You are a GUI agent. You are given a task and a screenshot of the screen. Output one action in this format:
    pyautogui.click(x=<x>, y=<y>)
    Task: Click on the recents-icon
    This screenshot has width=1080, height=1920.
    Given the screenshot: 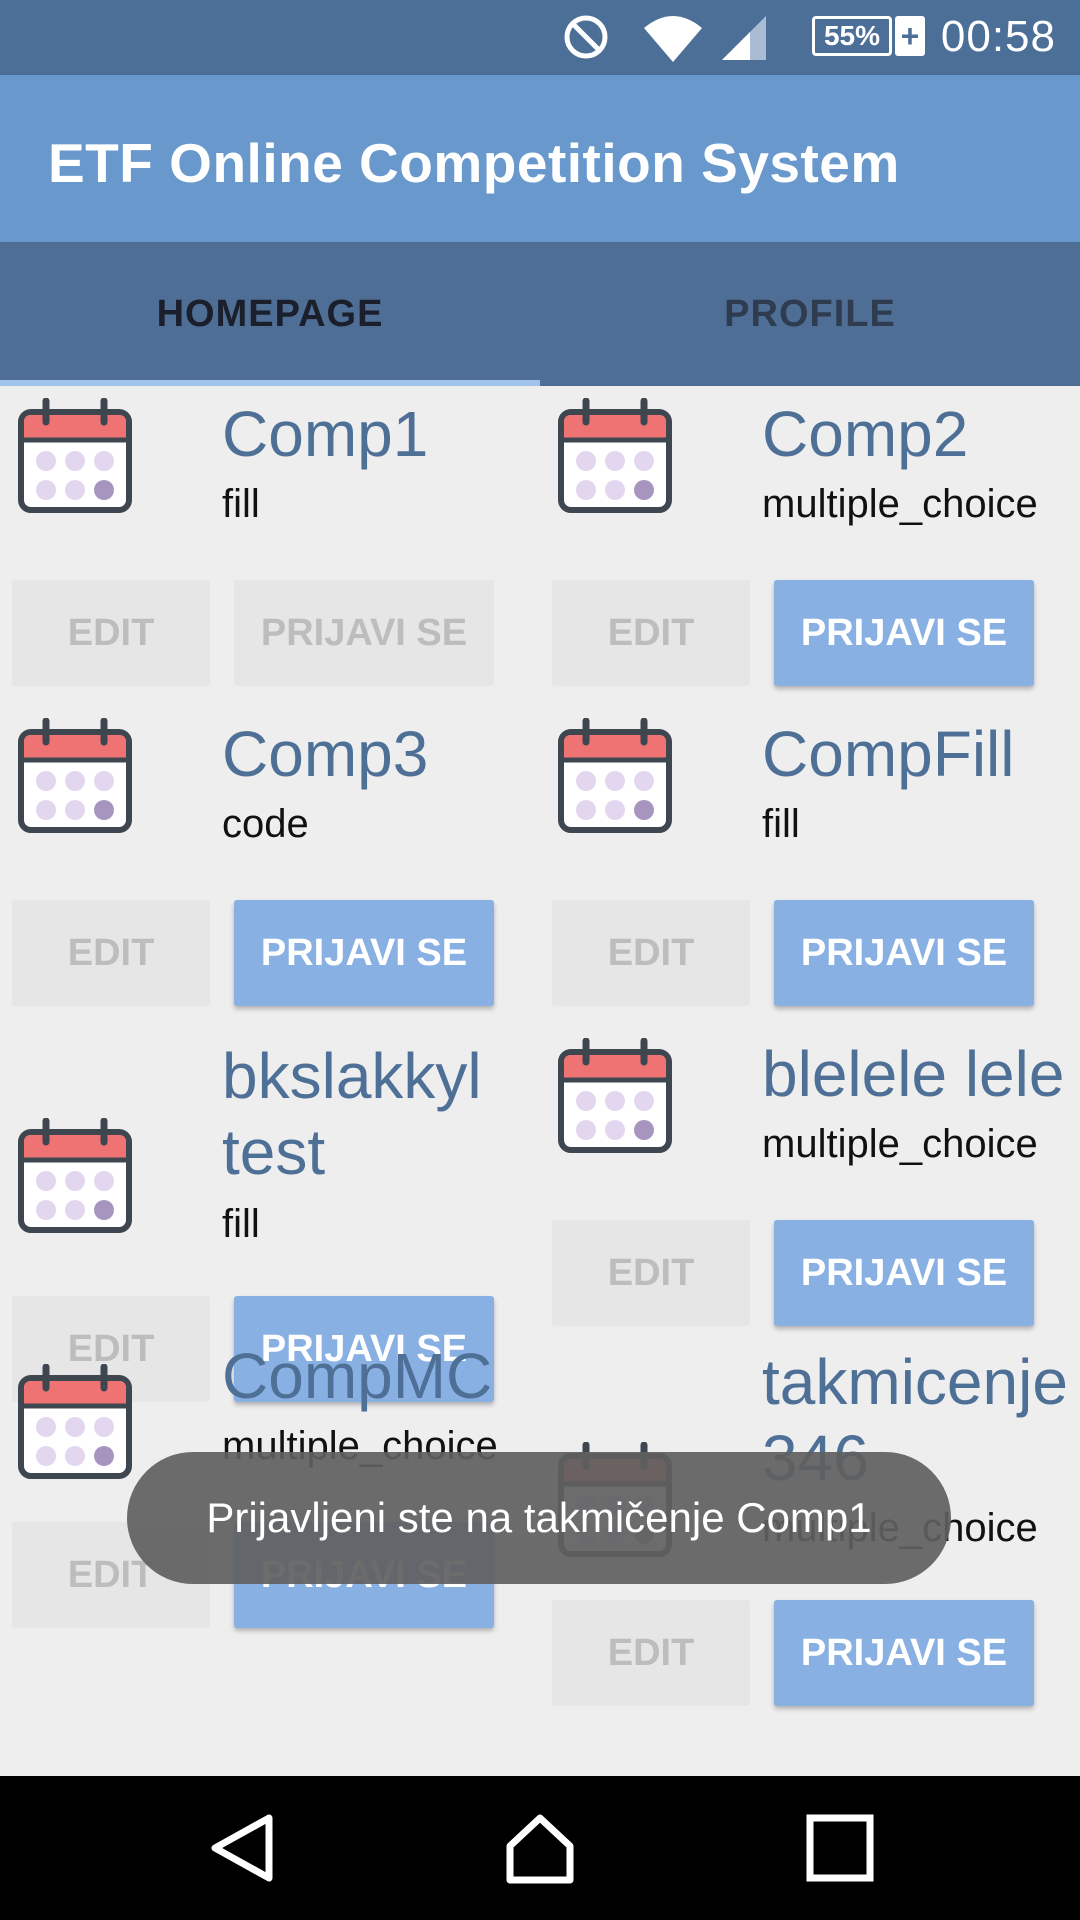 What is the action you would take?
    pyautogui.click(x=840, y=1848)
    